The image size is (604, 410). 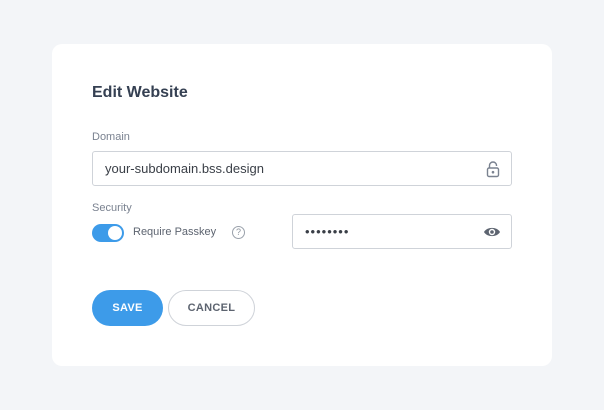 What do you see at coordinates (140, 92) in the screenshot?
I see `page-title: Edit Website` at bounding box center [140, 92].